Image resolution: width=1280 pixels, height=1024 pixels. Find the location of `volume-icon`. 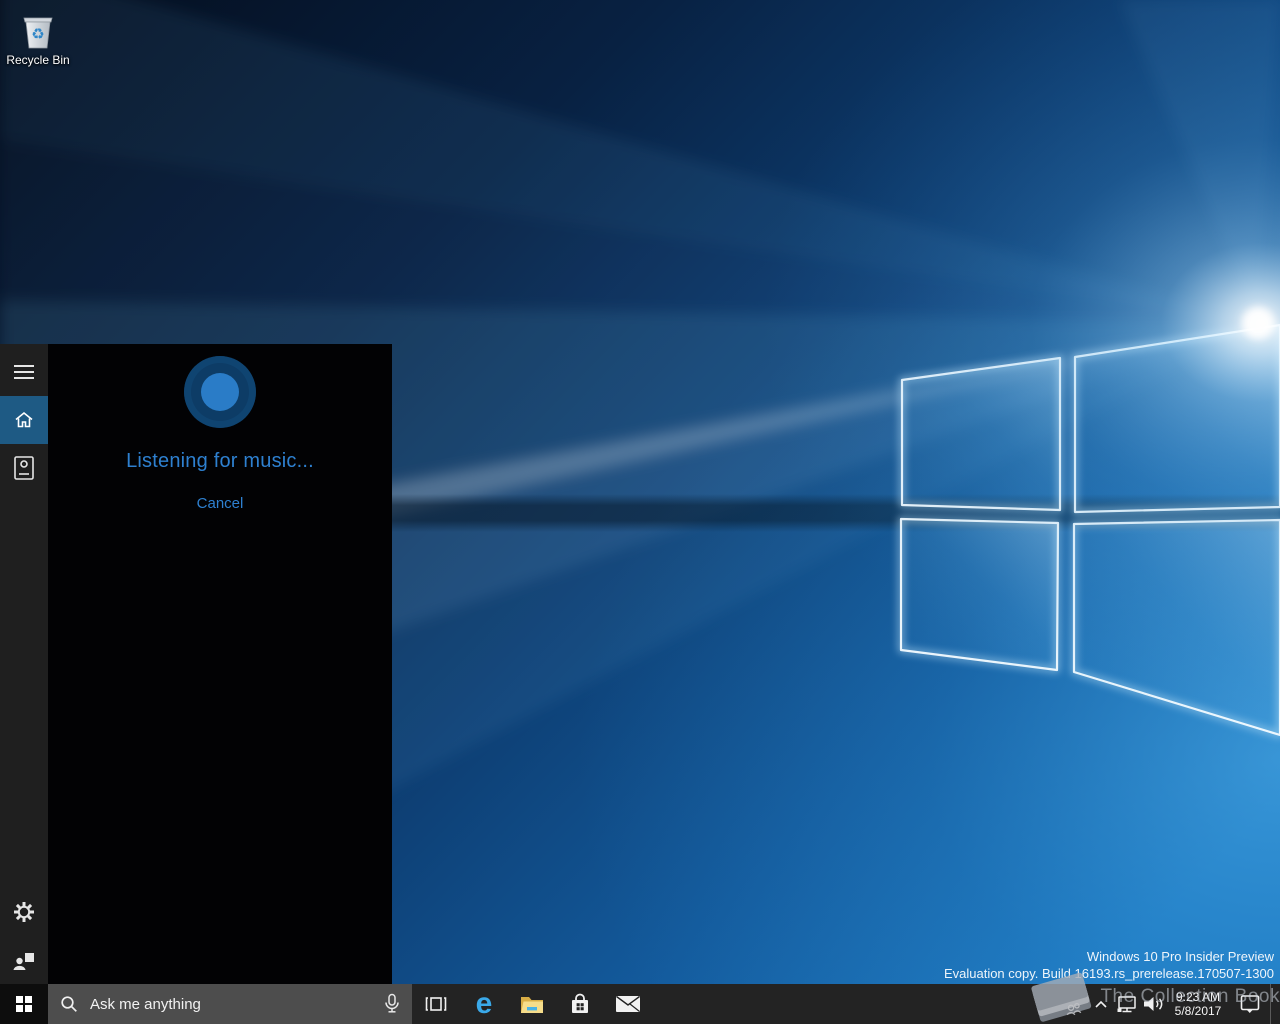

volume-icon is located at coordinates (1153, 1004).